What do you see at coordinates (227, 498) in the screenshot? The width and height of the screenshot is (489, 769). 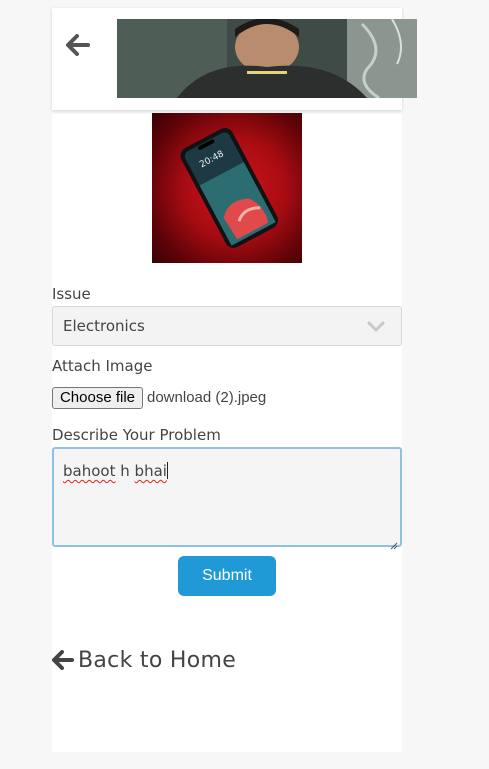 I see `problem-description-textarea: bahoot h bhai` at bounding box center [227, 498].